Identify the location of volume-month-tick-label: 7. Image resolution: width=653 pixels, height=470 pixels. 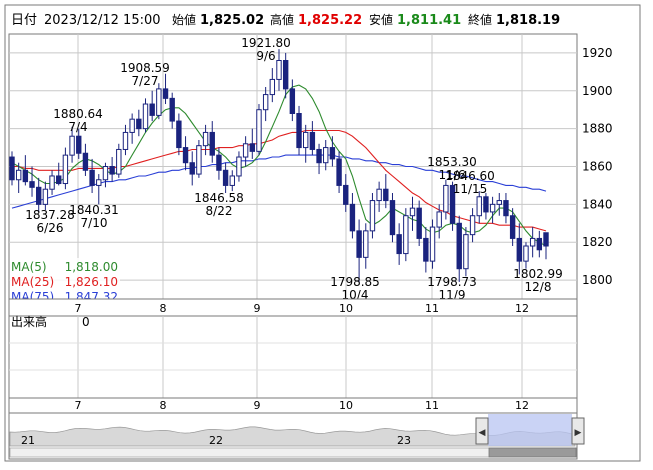
(78, 405).